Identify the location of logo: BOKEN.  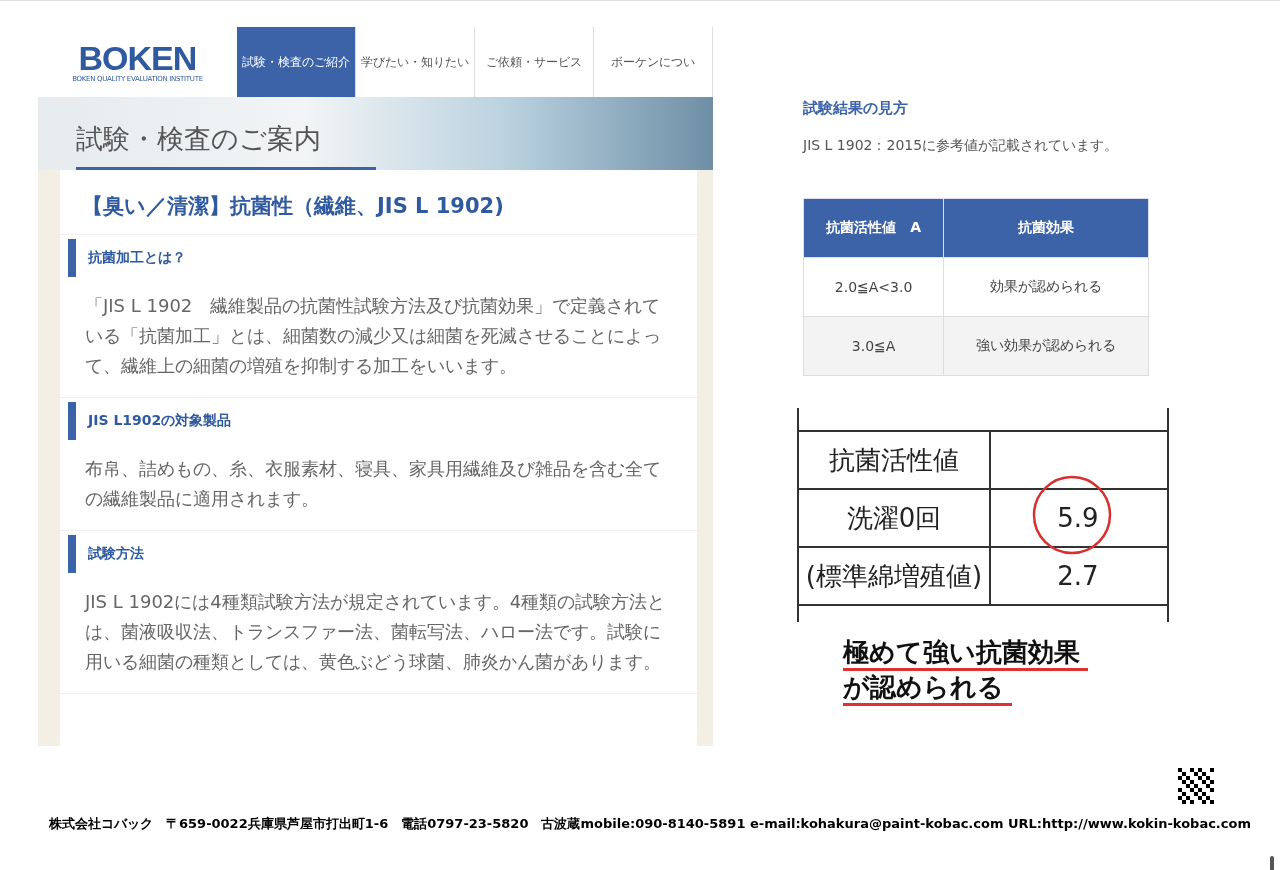
(137, 58).